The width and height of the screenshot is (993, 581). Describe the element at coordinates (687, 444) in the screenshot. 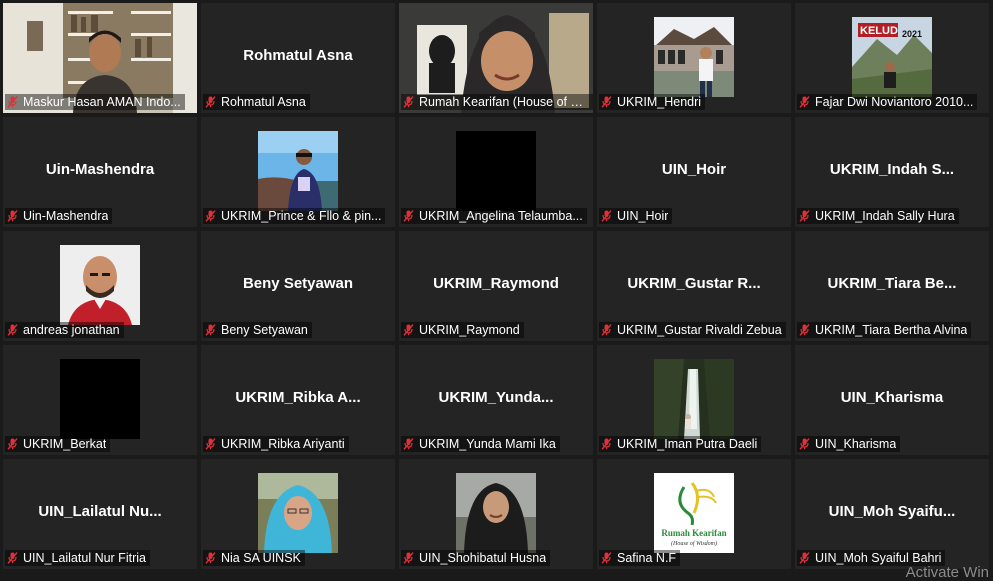

I see `participant-name: UKRIM_Iman Putra Daeli` at that location.